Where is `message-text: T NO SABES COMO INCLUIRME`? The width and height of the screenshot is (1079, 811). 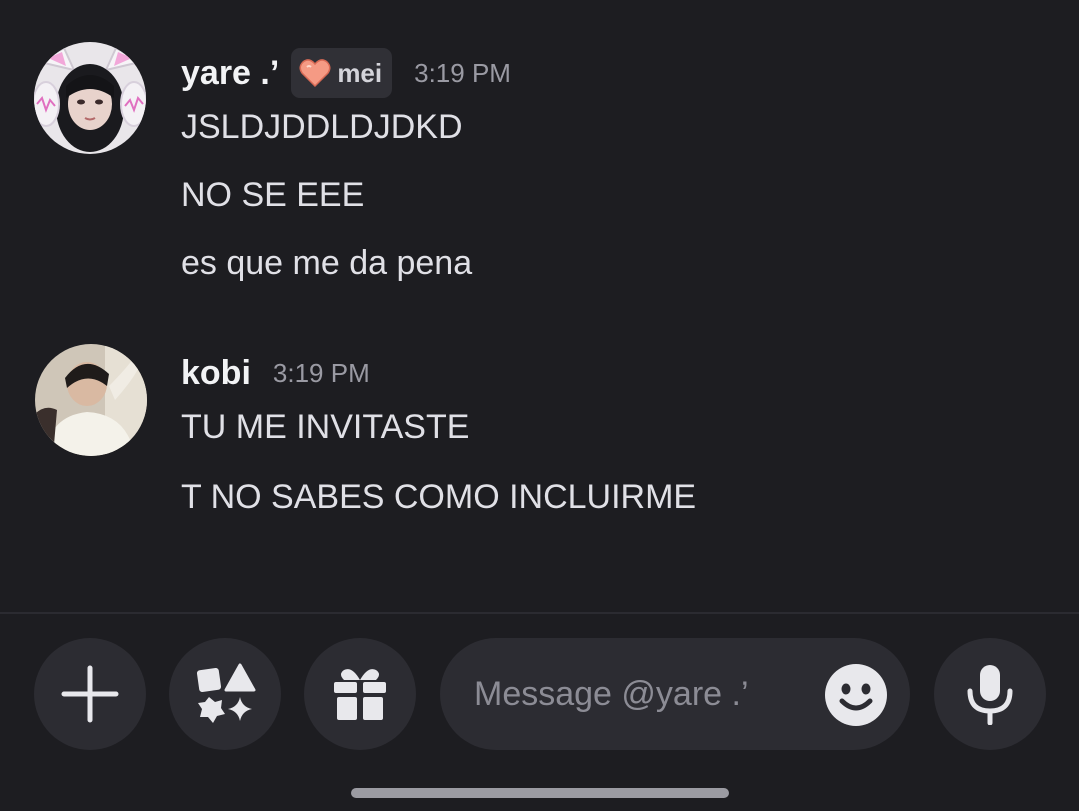 message-text: T NO SABES COMO INCLUIRME is located at coordinates (438, 497).